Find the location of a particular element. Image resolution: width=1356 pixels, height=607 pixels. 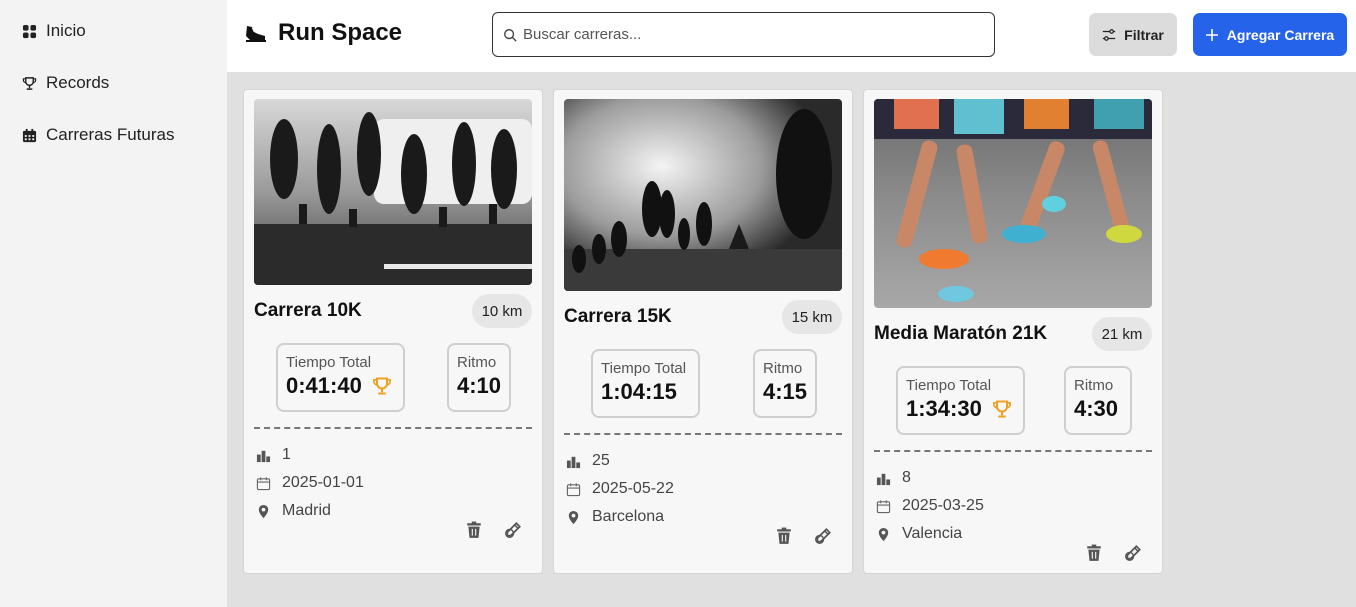

distance-badge: 15 km is located at coordinates (812, 317).